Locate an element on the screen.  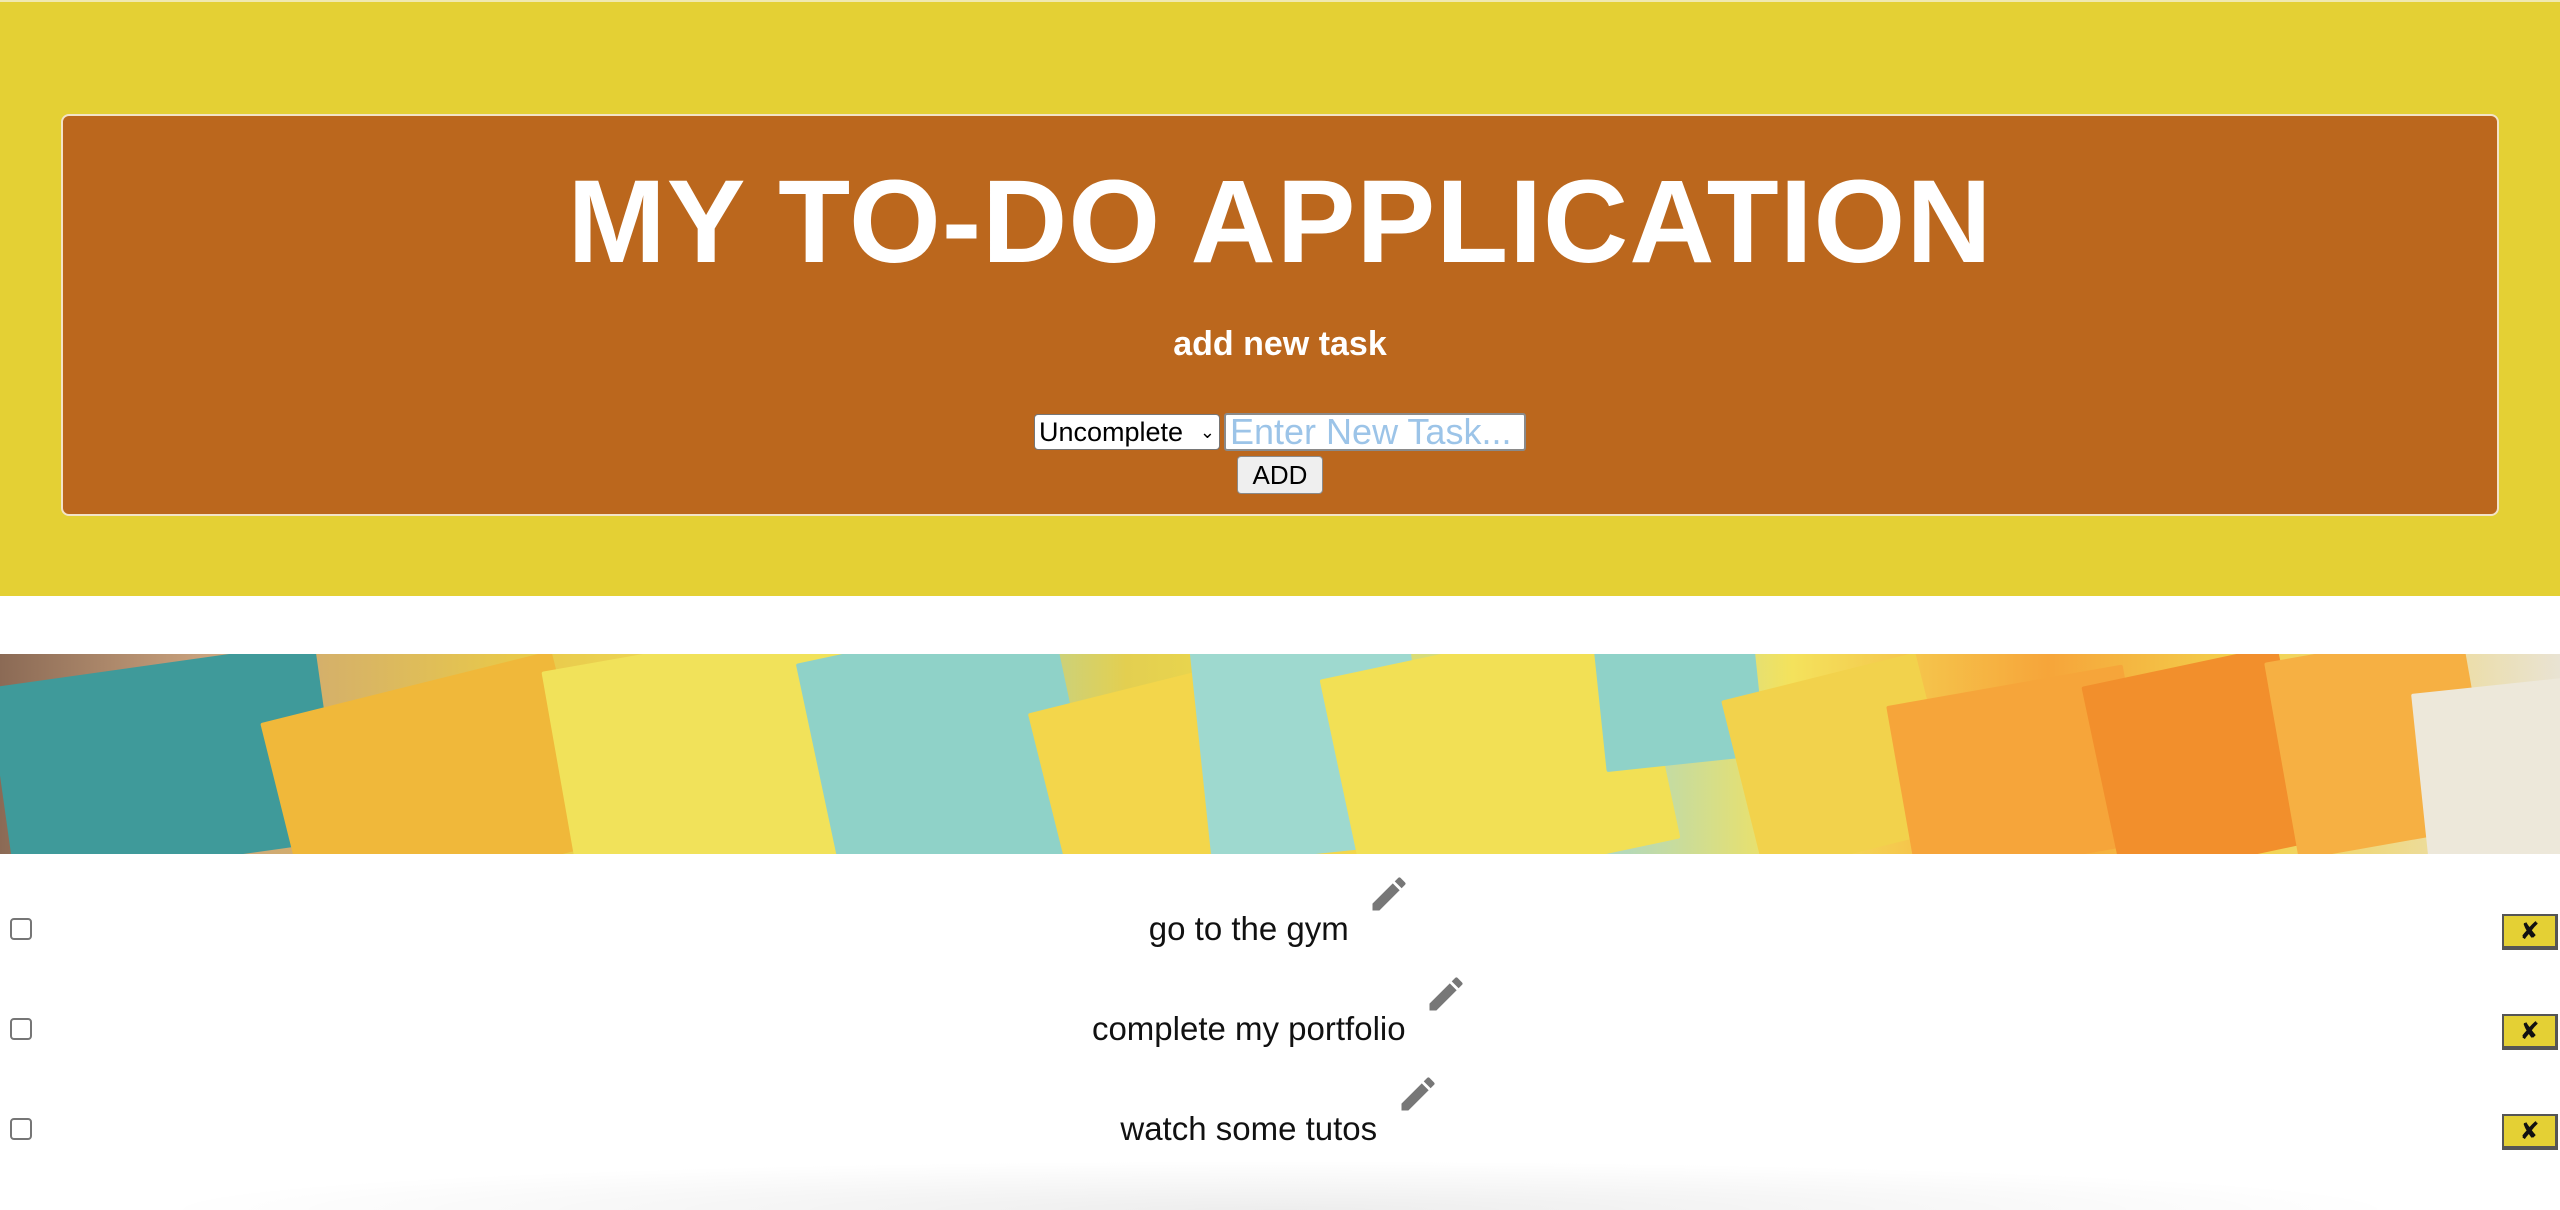
add-task-heading: add new task is located at coordinates (1280, 344).